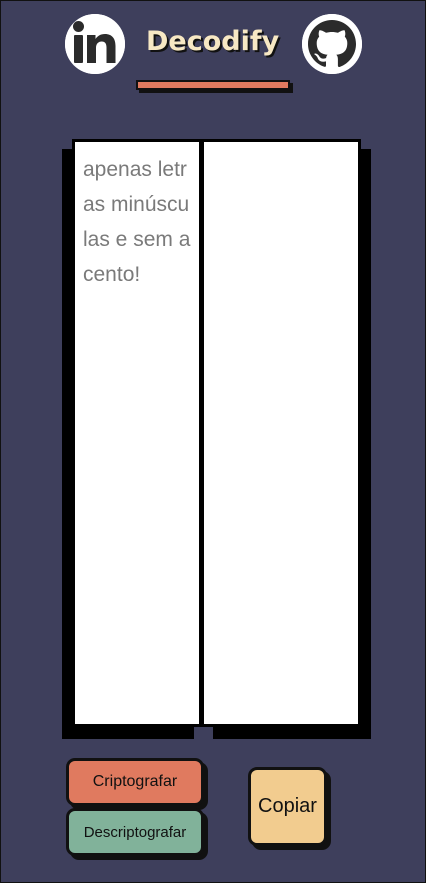  I want to click on linkedin-link, so click(95, 44).